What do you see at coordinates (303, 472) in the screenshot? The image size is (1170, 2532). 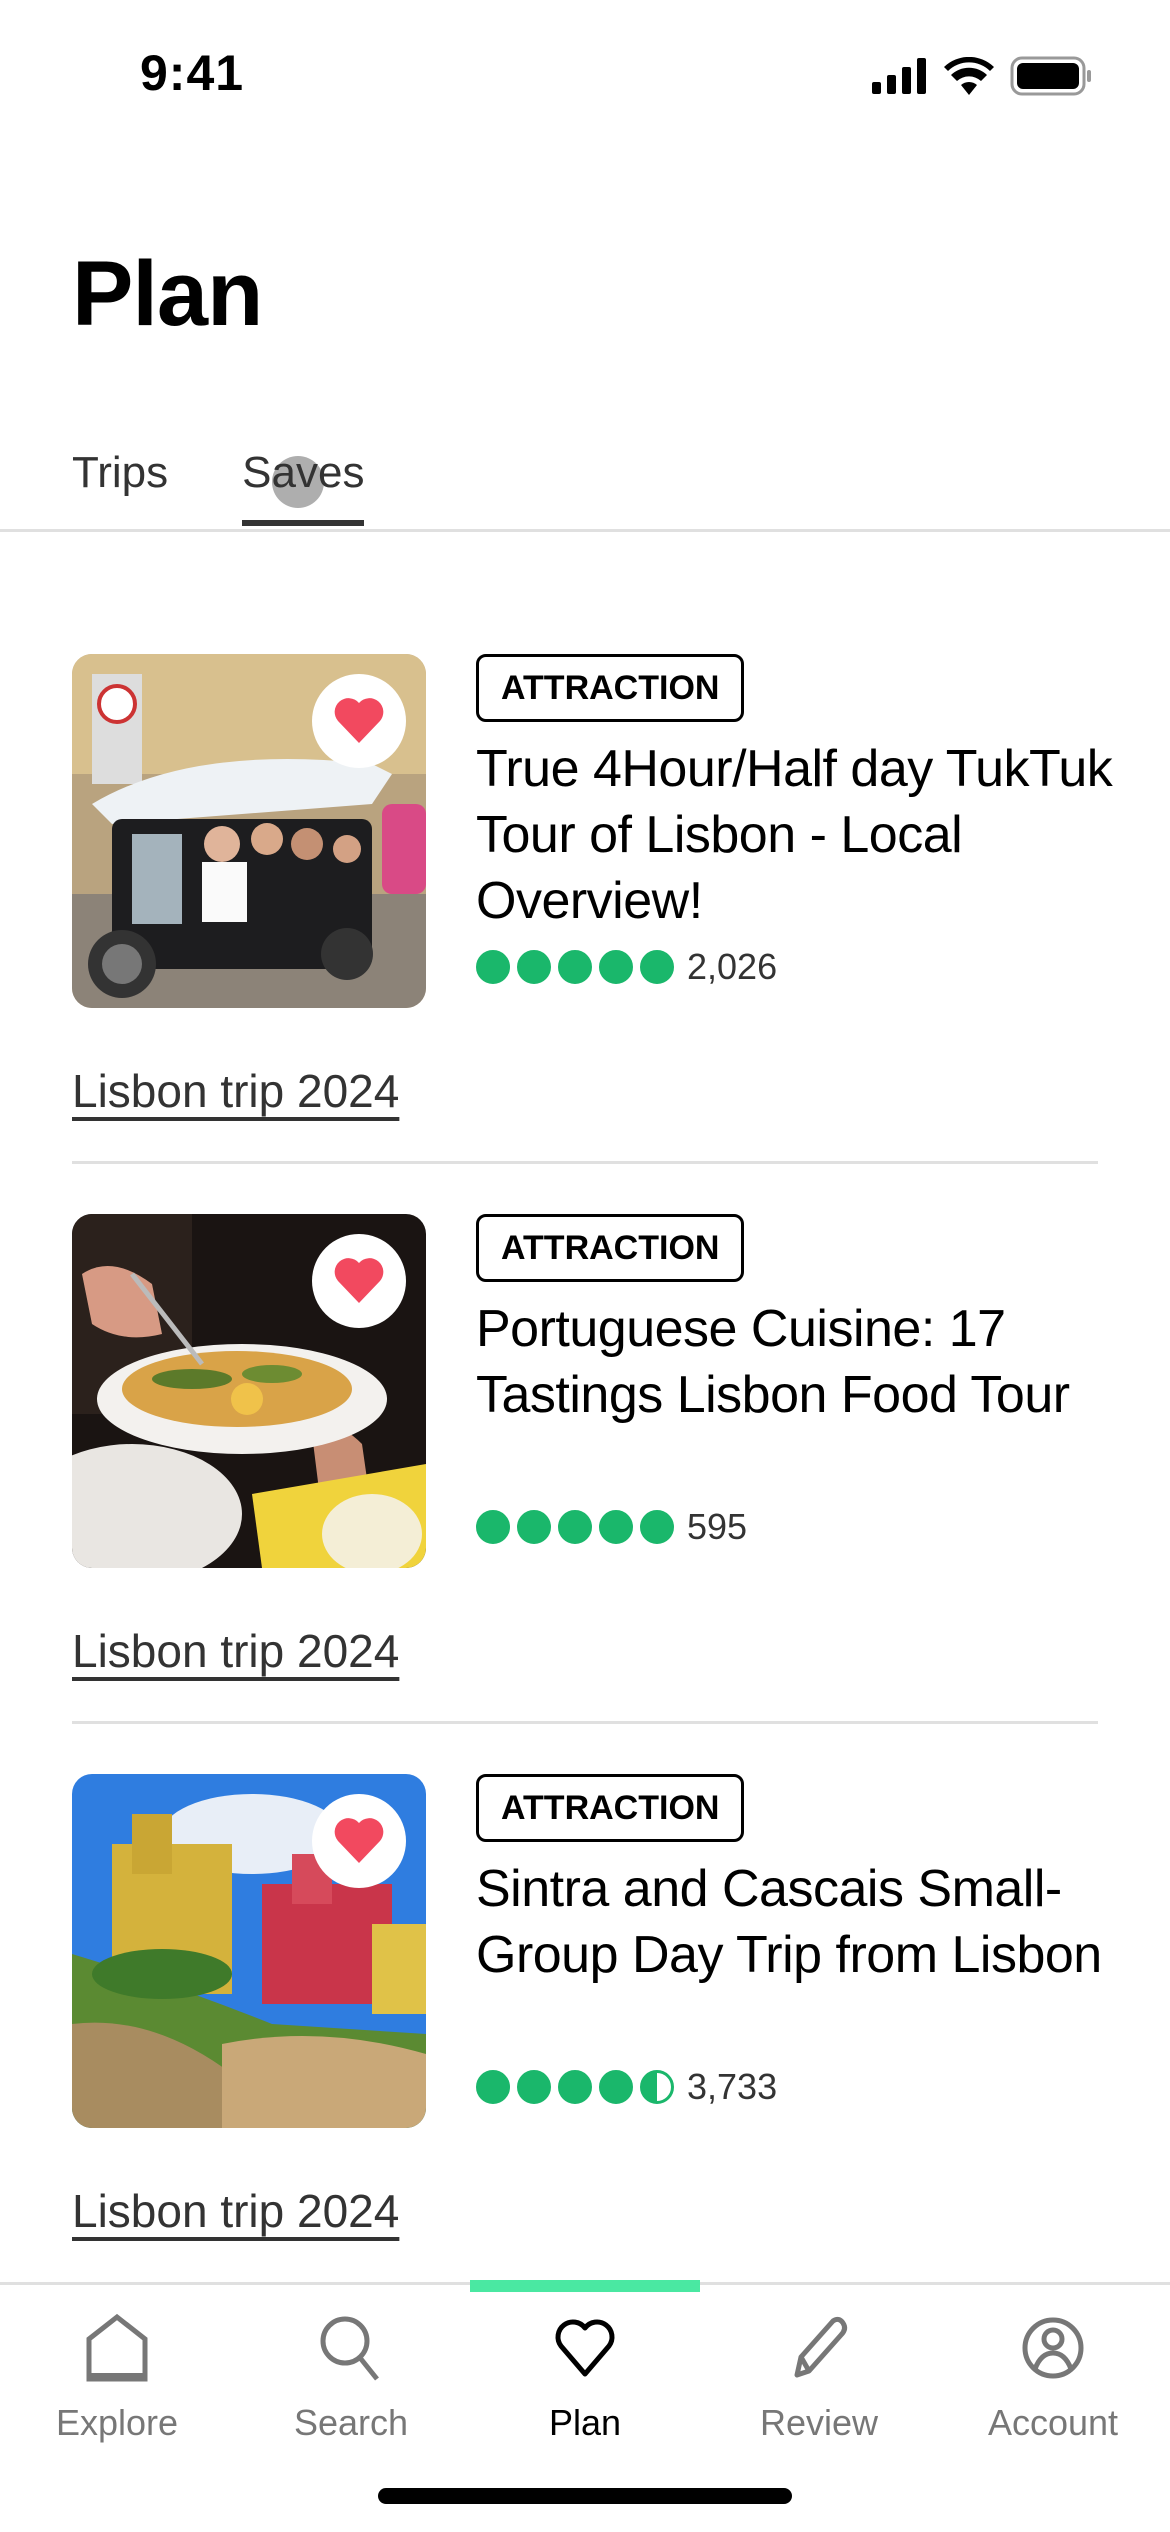 I see `tab-saves-label: Saves` at bounding box center [303, 472].